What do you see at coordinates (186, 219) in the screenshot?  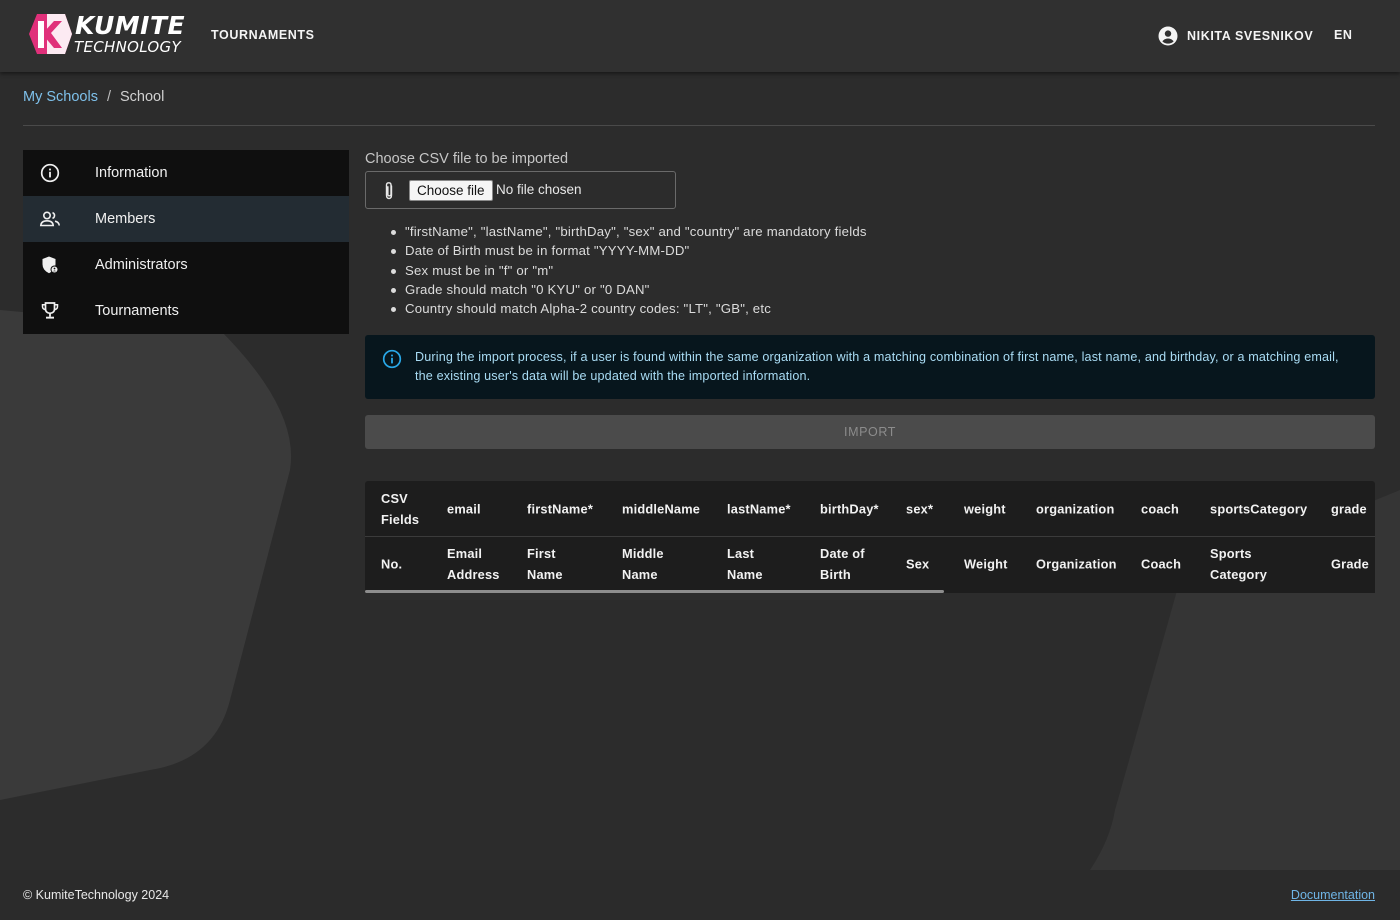 I see `menu-item-members: Members` at bounding box center [186, 219].